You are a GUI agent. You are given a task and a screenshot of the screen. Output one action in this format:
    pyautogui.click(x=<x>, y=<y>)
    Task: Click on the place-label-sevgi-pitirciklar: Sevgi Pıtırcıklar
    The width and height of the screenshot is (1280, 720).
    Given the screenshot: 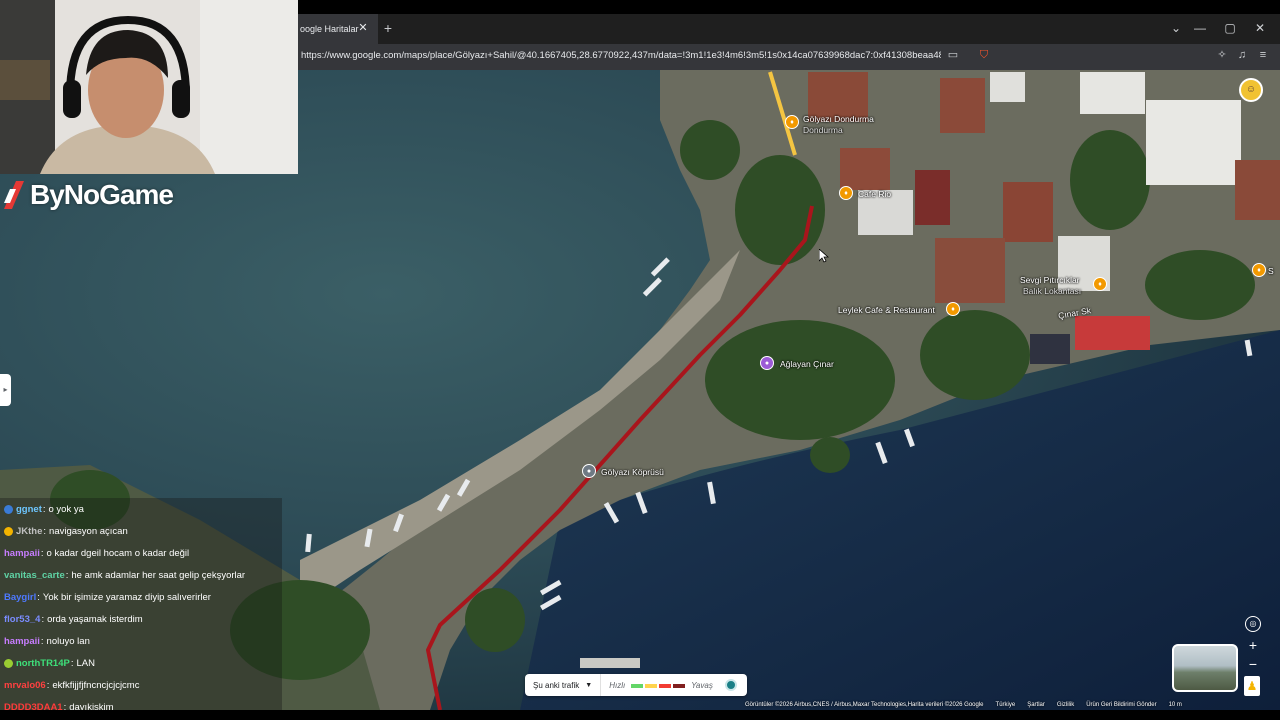 What is the action you would take?
    pyautogui.click(x=1050, y=280)
    